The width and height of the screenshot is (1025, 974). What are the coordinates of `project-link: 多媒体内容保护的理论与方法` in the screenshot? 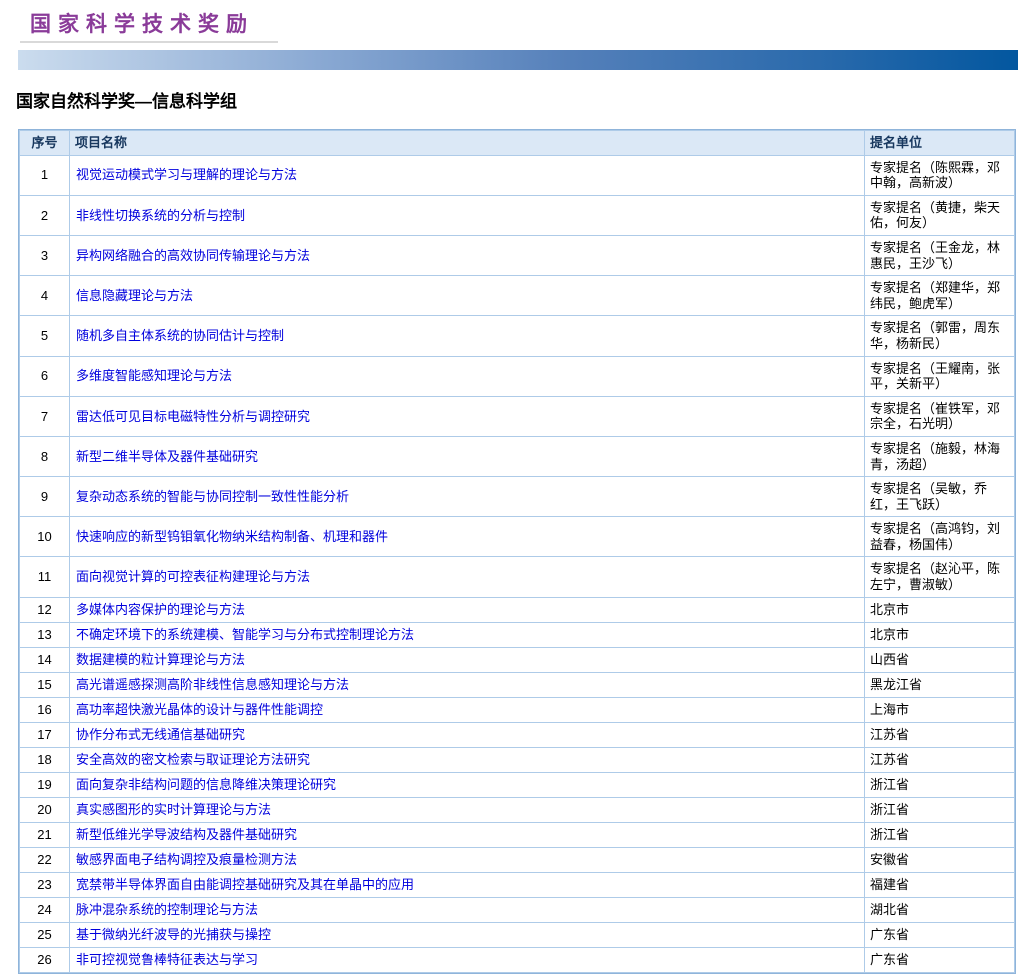 It's located at (160, 609).